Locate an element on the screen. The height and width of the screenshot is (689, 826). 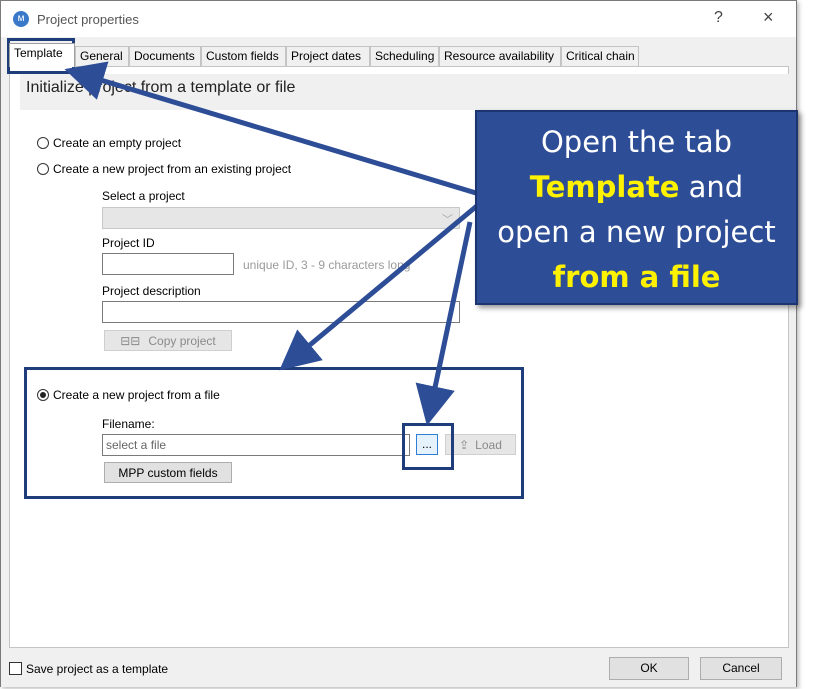
tab-critical-chain: Critical chain is located at coordinates (600, 56).